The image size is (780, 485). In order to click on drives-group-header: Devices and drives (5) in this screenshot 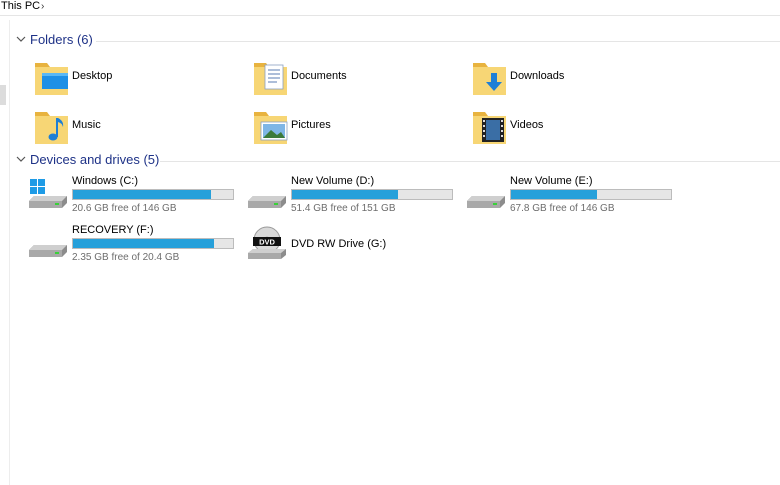, I will do `click(397, 161)`.